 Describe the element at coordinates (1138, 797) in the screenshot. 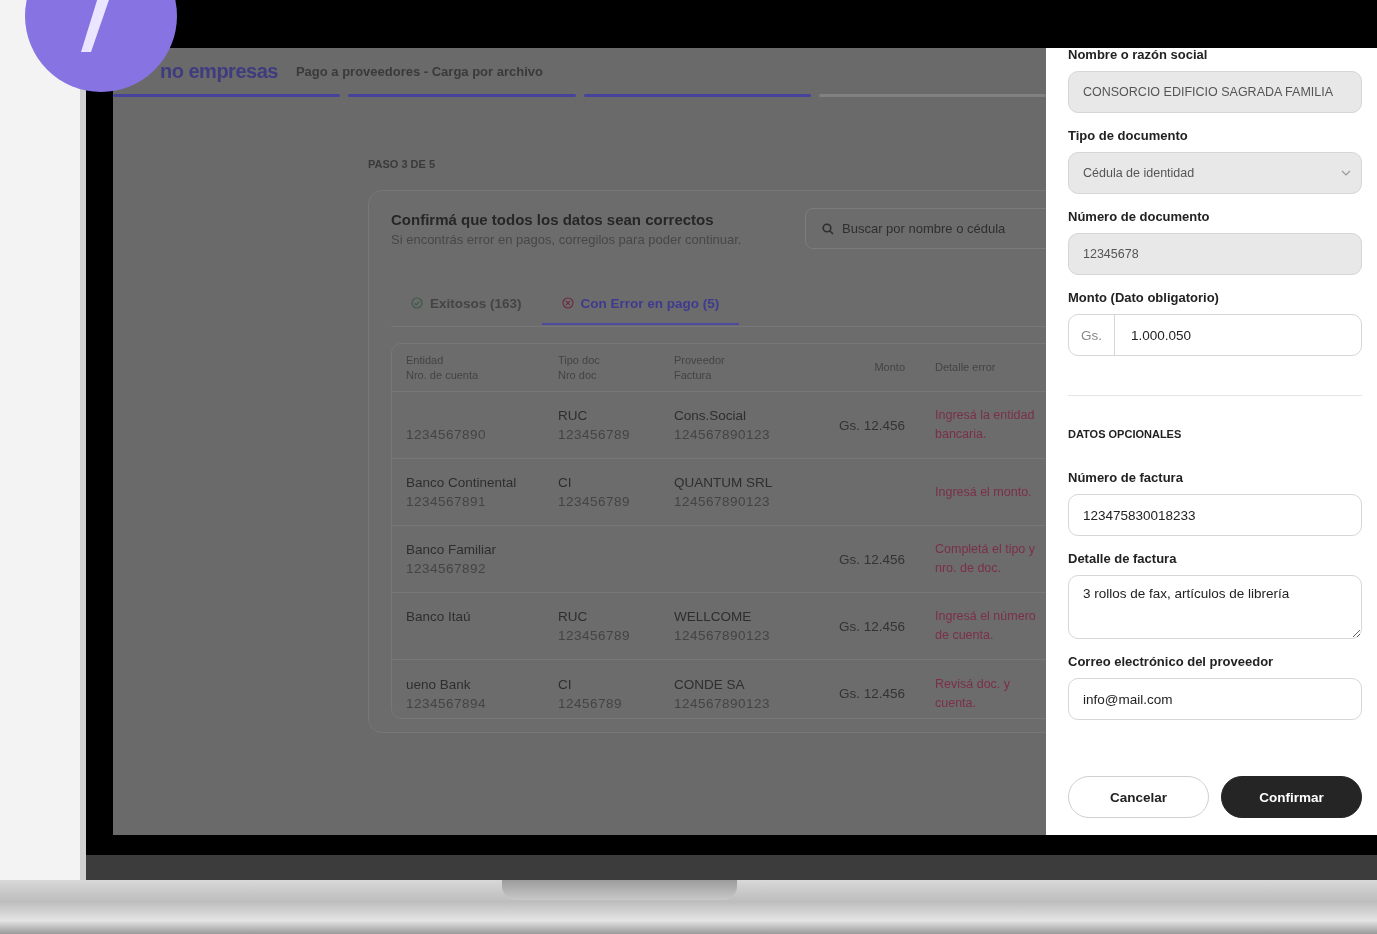

I see `cancel-button: Cancelar` at that location.